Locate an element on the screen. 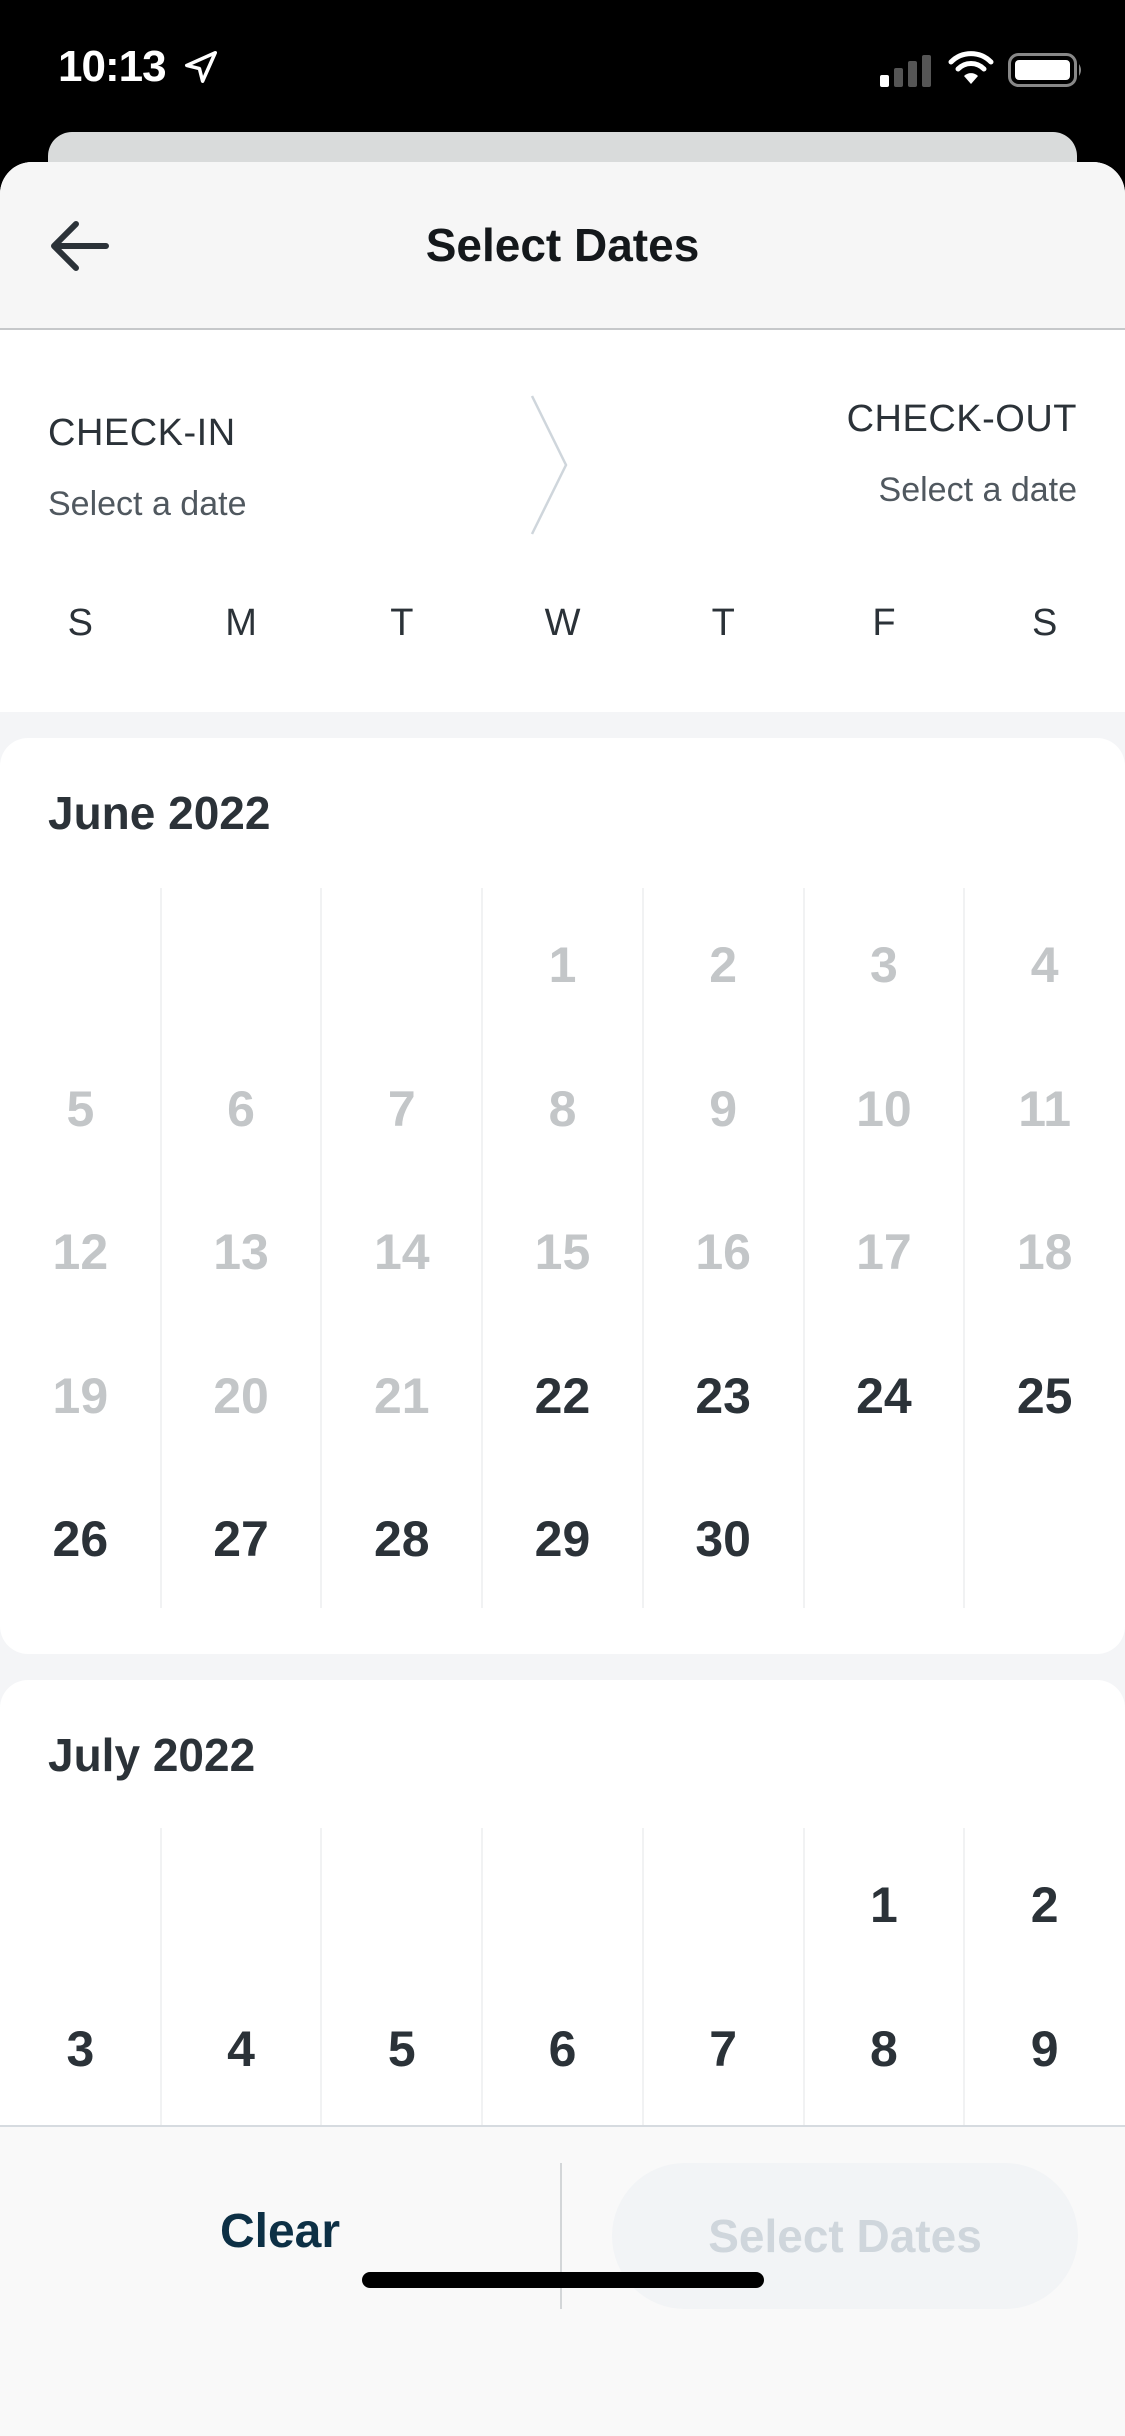 The width and height of the screenshot is (1125, 2436). calendar-day: 21 is located at coordinates (401, 1395).